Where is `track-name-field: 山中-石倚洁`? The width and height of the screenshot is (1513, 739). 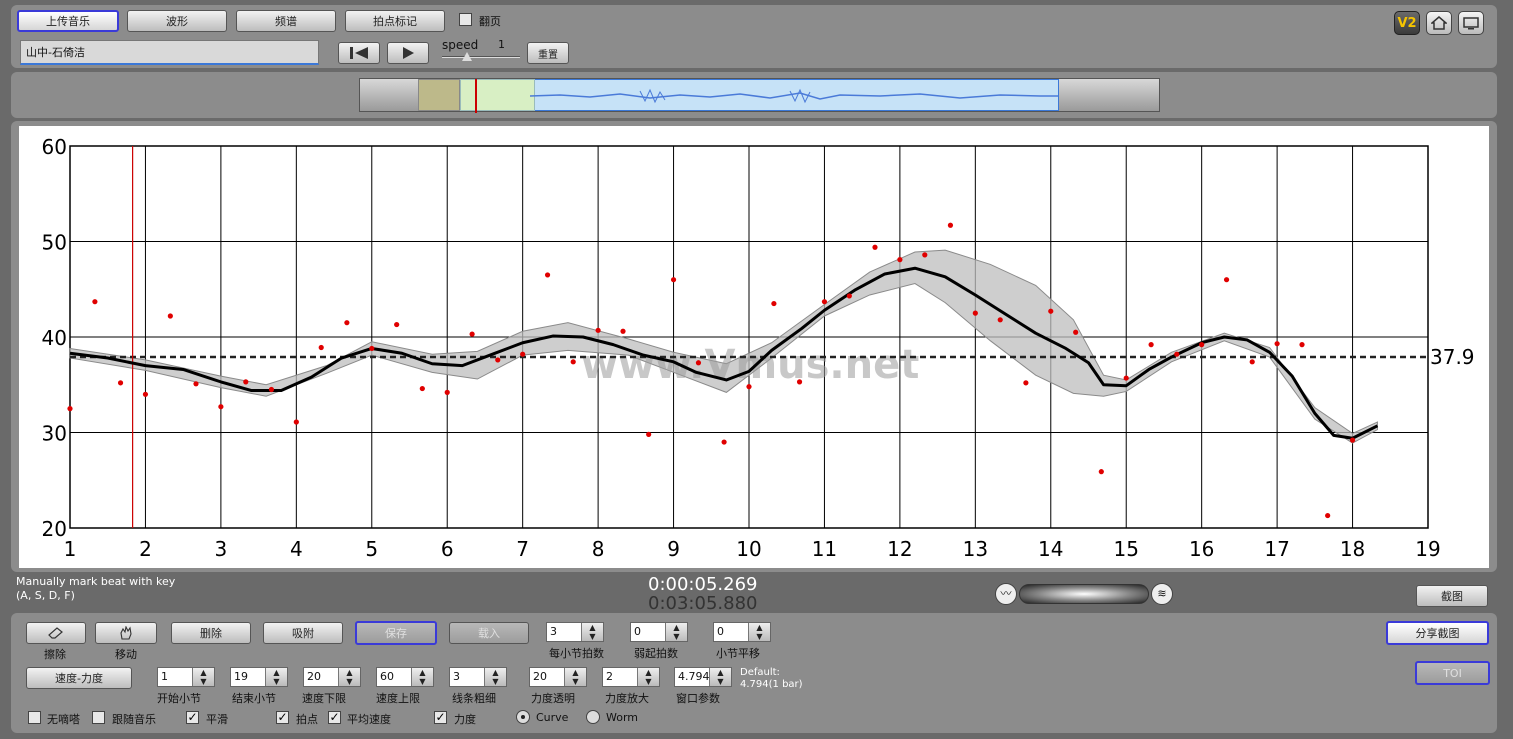 track-name-field: 山中-石倚洁 is located at coordinates (169, 52).